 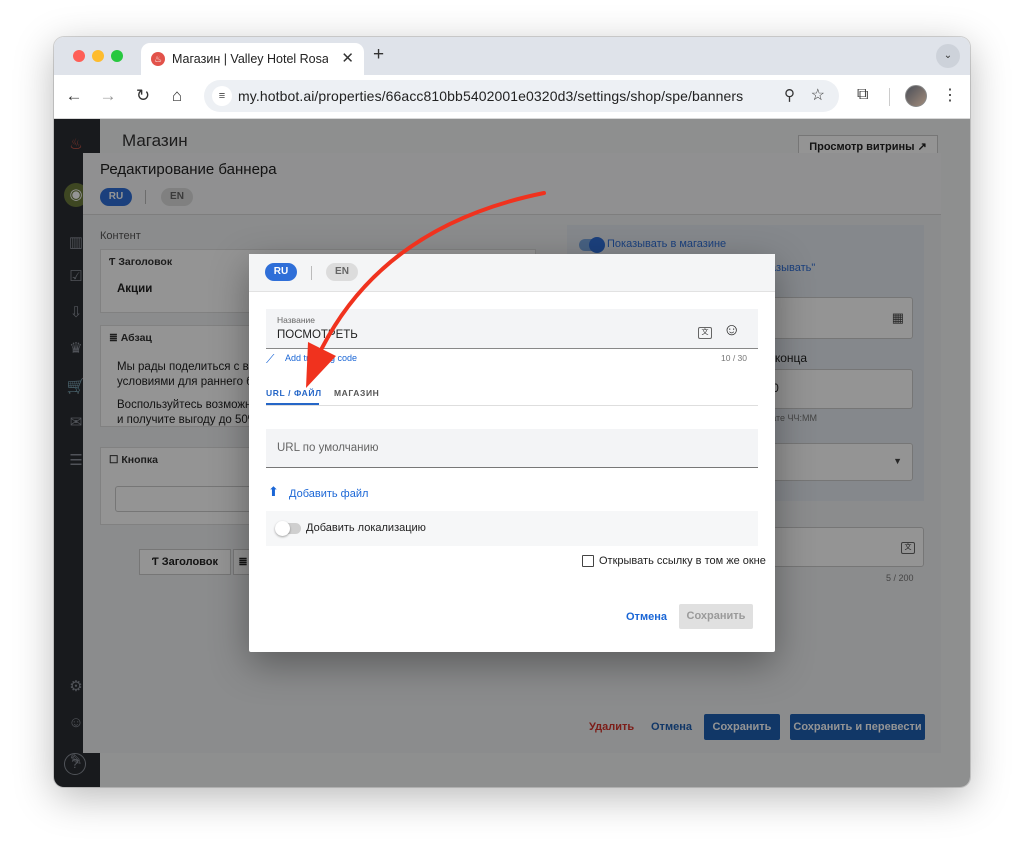 I want to click on forward-icon: →, so click(x=108, y=96).